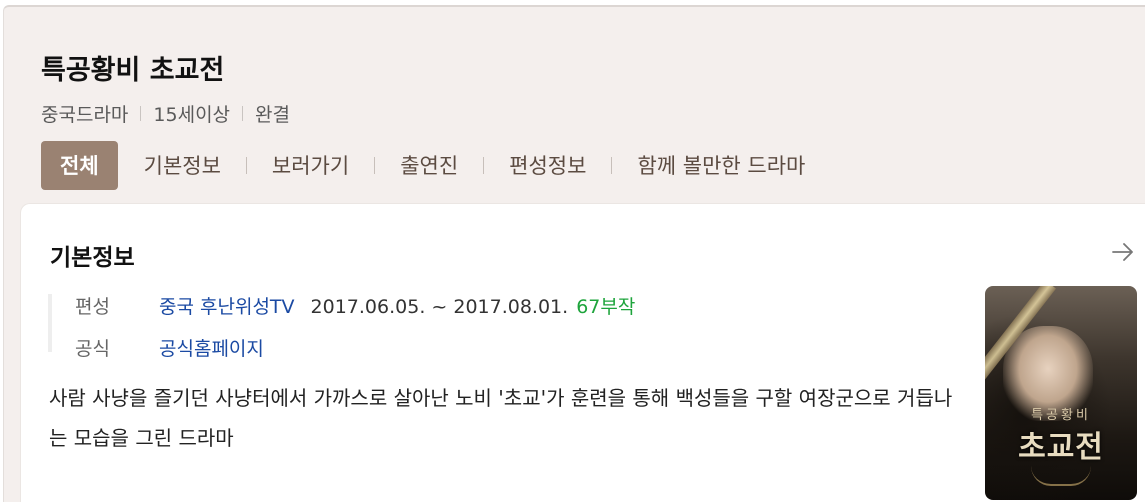  I want to click on drama-meta: 중국드라마 15세이상 완결, so click(165, 113).